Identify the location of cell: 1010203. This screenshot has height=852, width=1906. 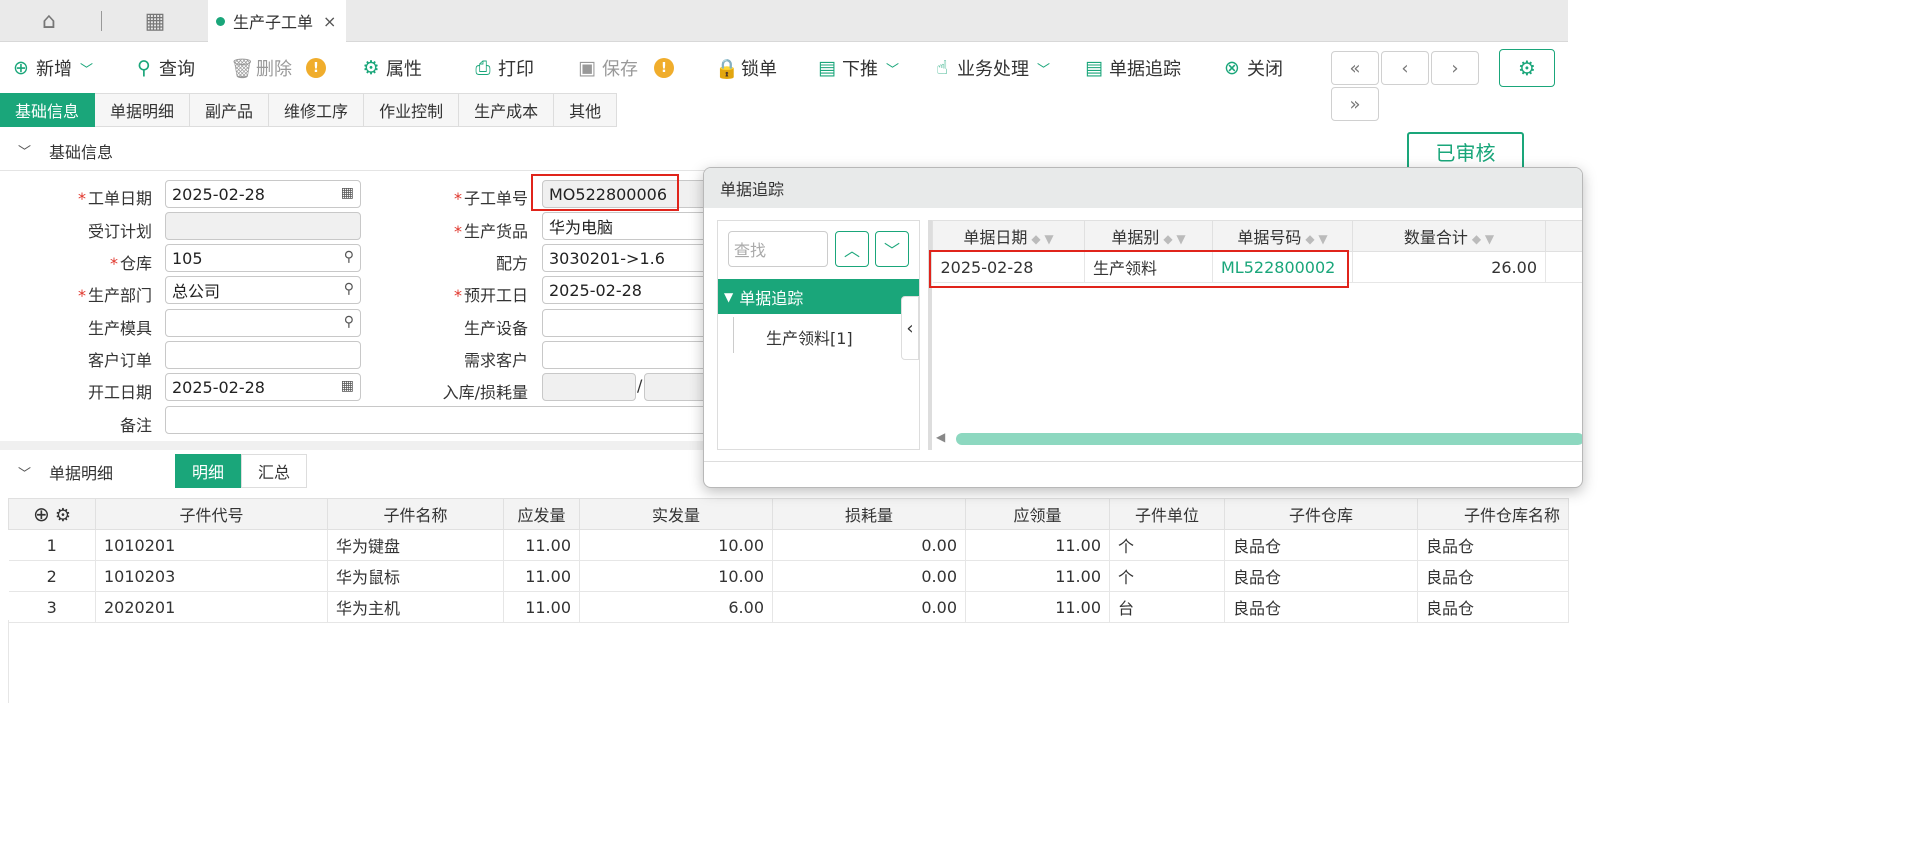
(211, 576).